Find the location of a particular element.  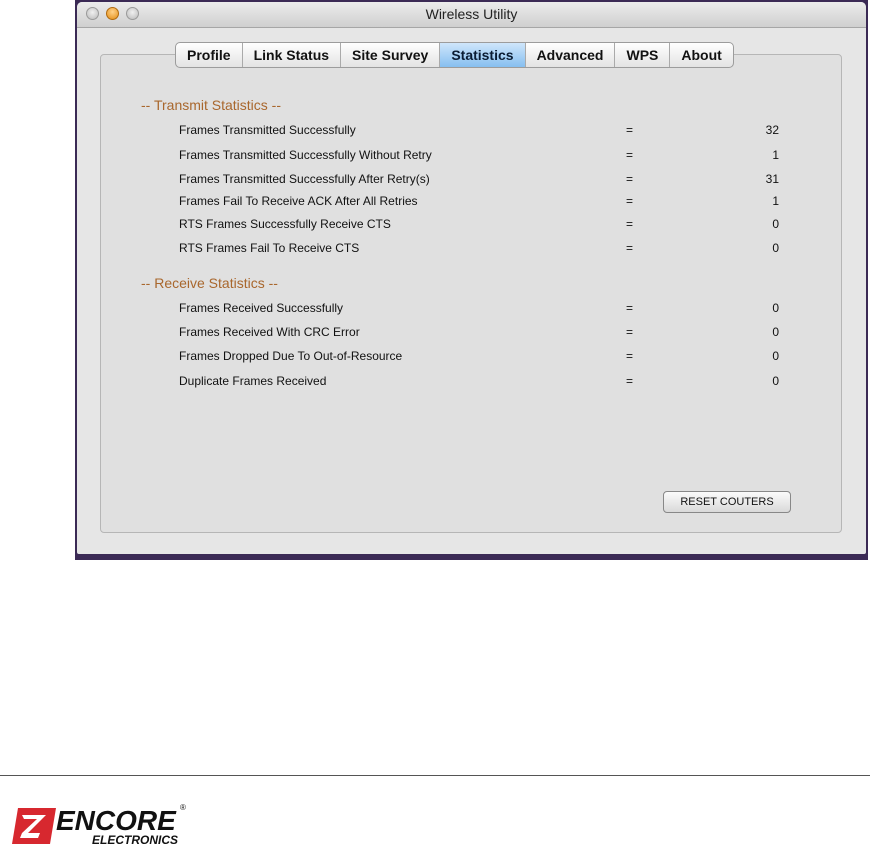

stat-value: 31 is located at coordinates (772, 179).